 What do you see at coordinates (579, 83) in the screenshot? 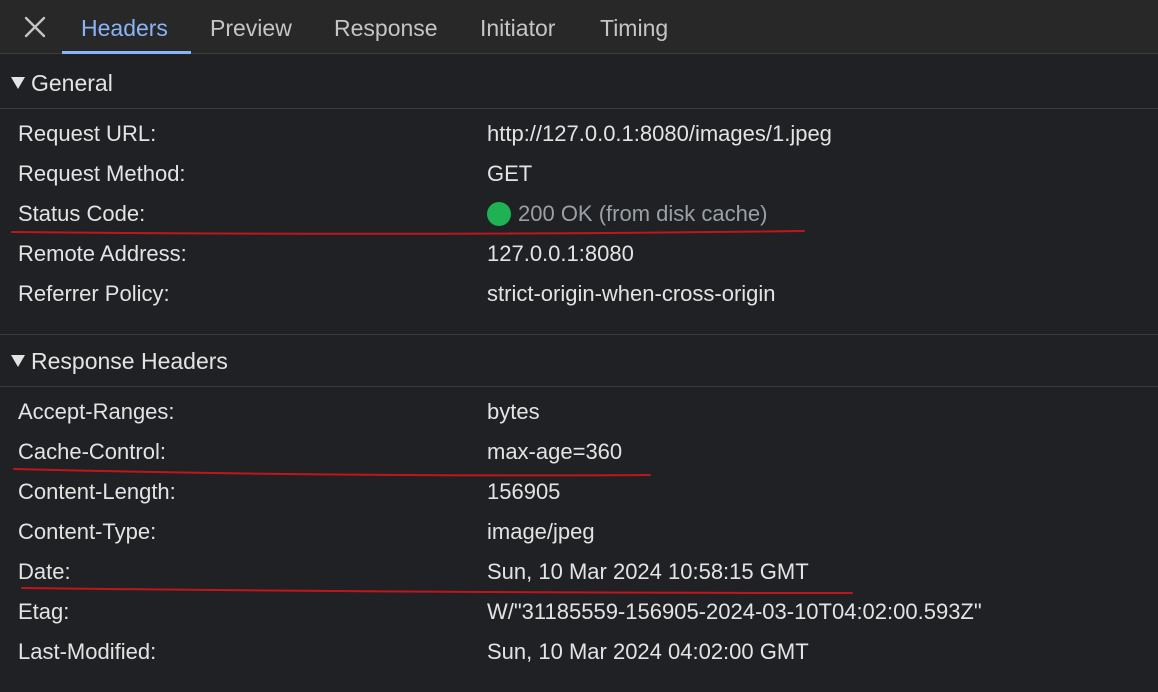
I see `section-general-header: General` at bounding box center [579, 83].